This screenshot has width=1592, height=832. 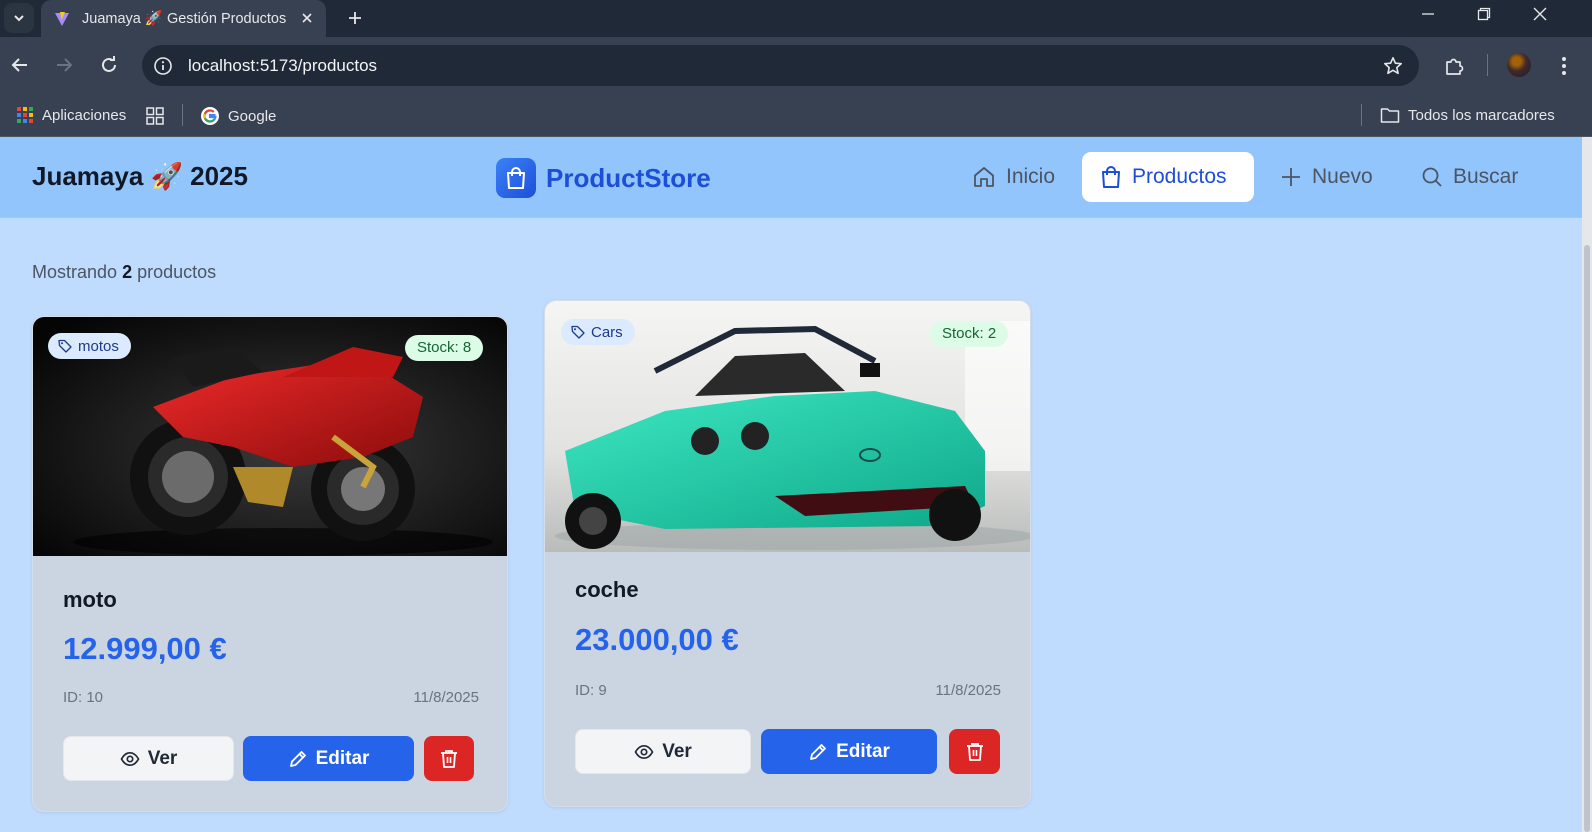 I want to click on tab-search-button, so click(x=19, y=18).